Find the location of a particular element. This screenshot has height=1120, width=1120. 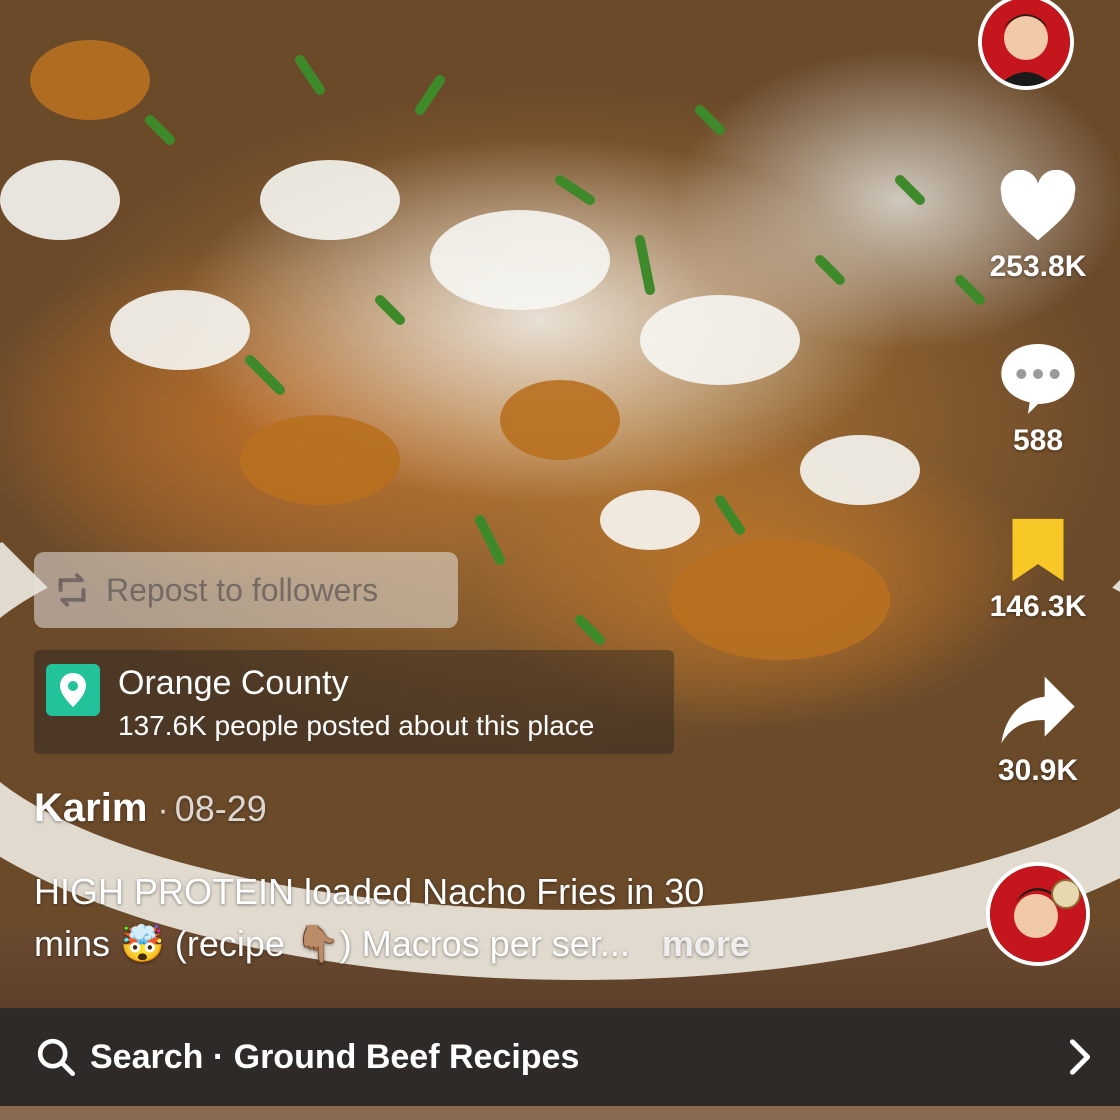

location-pin-icon is located at coordinates (73, 690).